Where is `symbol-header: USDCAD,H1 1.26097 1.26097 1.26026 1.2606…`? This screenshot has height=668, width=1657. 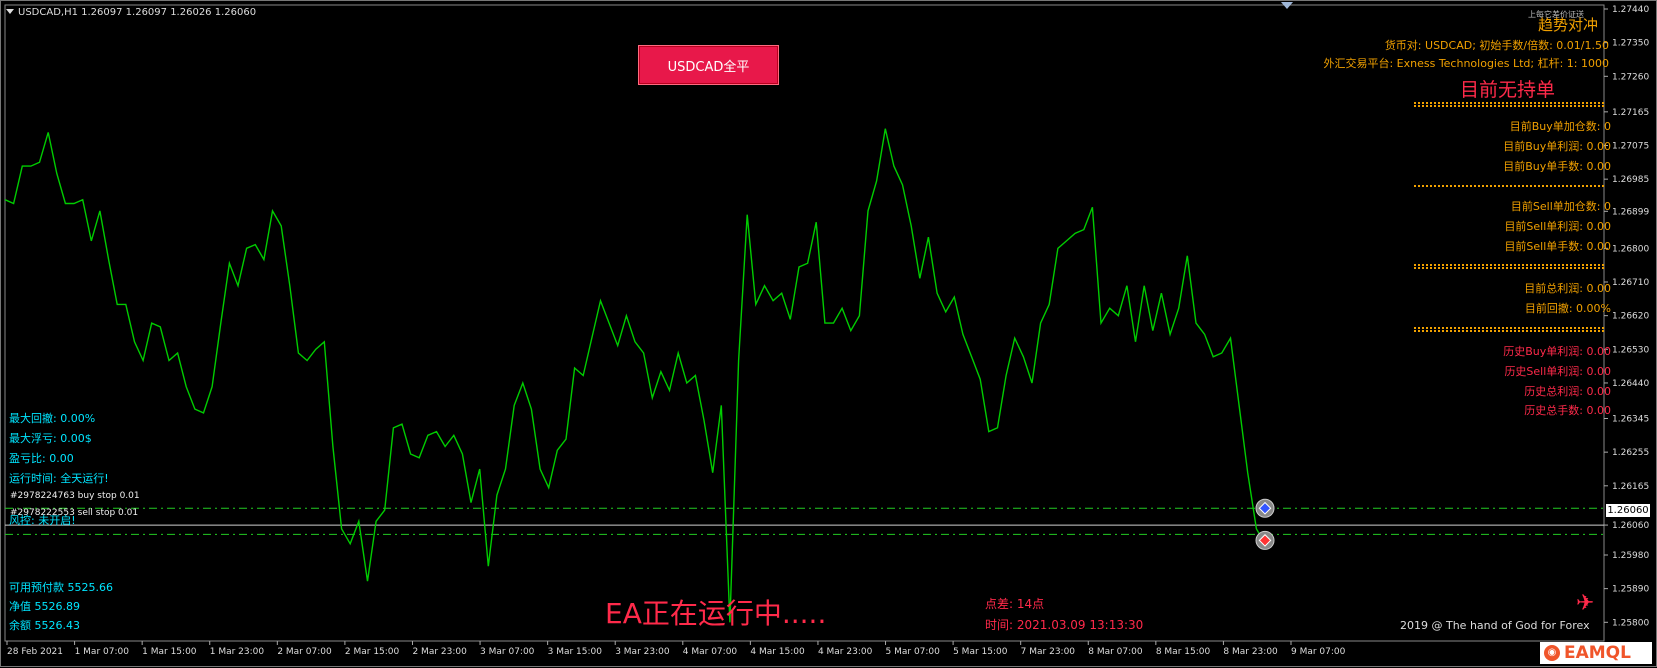
symbol-header: USDCAD,H1 1.26097 1.26097 1.26026 1.2606… is located at coordinates (137, 12).